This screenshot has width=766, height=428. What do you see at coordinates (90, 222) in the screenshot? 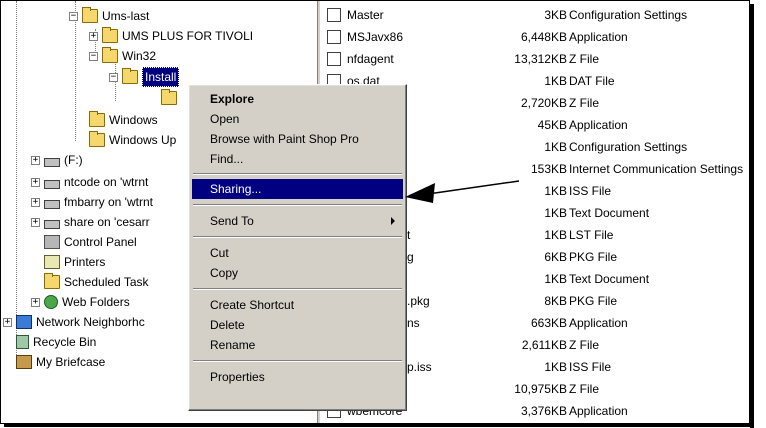
I see `tree-item-share: + share on 'cesarr` at bounding box center [90, 222].